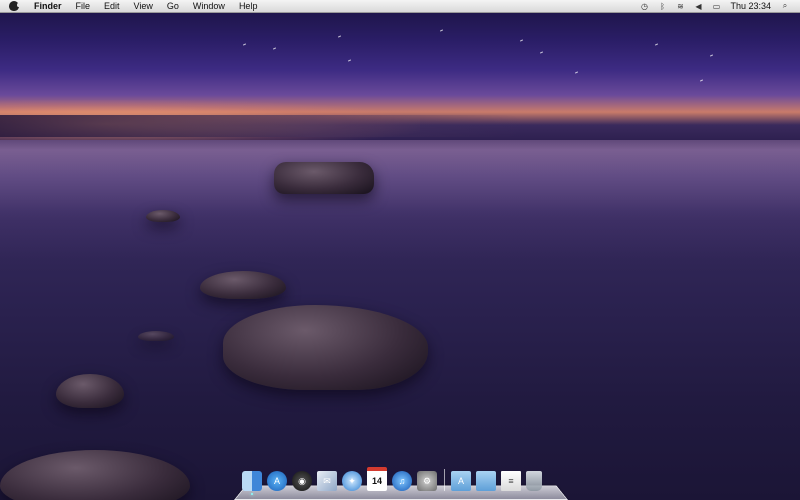  Describe the element at coordinates (785, 6) in the screenshot. I see `spotlight-search-icon: ⌕` at that location.